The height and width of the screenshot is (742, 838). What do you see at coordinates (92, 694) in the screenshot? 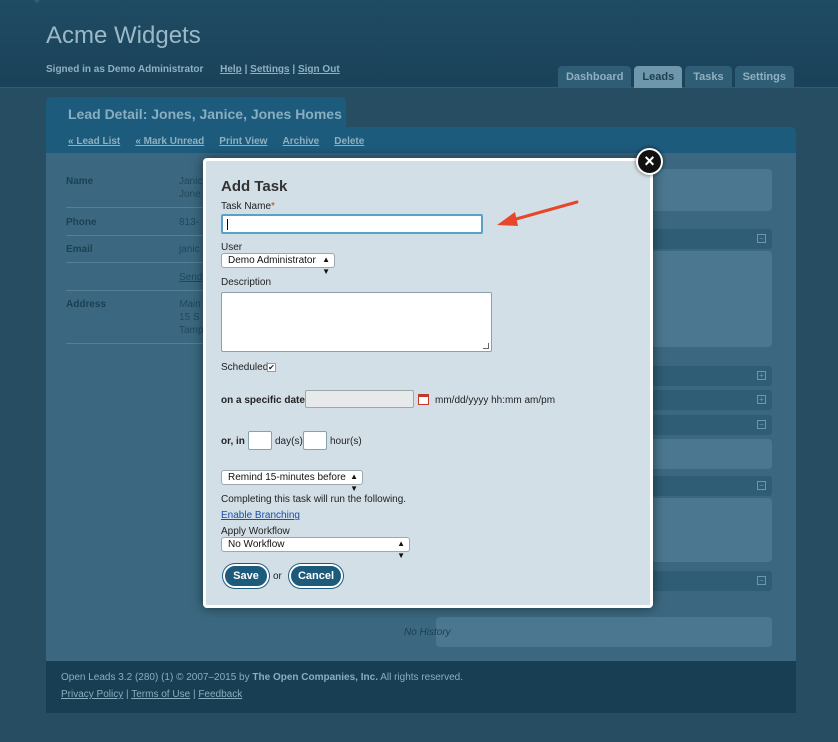
I see `privacy-policy-link: Privacy Policy` at bounding box center [92, 694].